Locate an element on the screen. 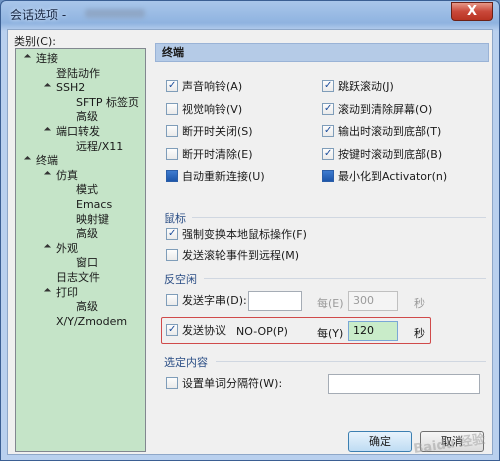 The width and height of the screenshot is (500, 461). tree-item: 窗口 is located at coordinates (87, 263).